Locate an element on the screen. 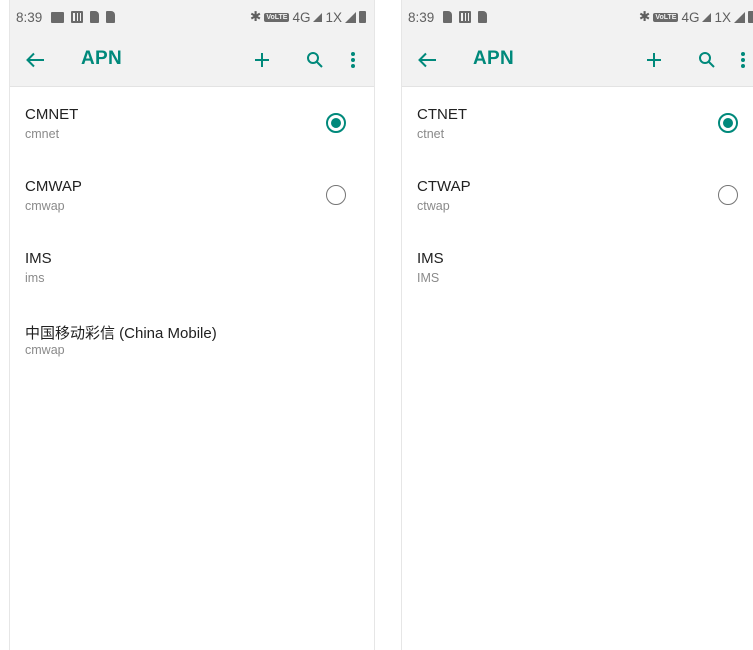 This screenshot has width=753, height=650. apn-value: IMS is located at coordinates (428, 278).